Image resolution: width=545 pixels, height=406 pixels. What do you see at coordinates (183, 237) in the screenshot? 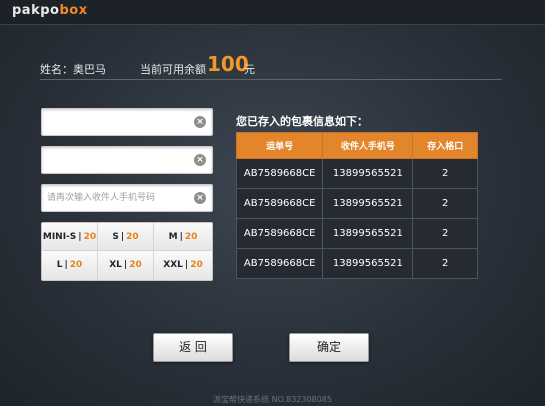
I see `size-option-m: M | 20` at bounding box center [183, 237].